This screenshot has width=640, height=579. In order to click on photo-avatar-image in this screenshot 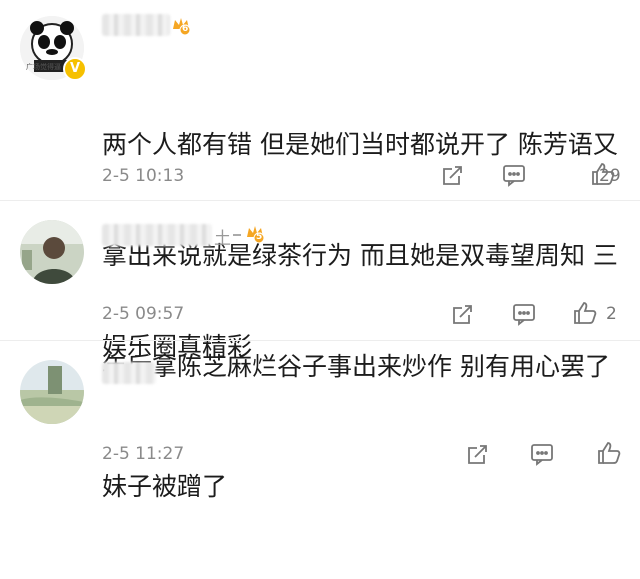, I will do `click(52, 252)`.